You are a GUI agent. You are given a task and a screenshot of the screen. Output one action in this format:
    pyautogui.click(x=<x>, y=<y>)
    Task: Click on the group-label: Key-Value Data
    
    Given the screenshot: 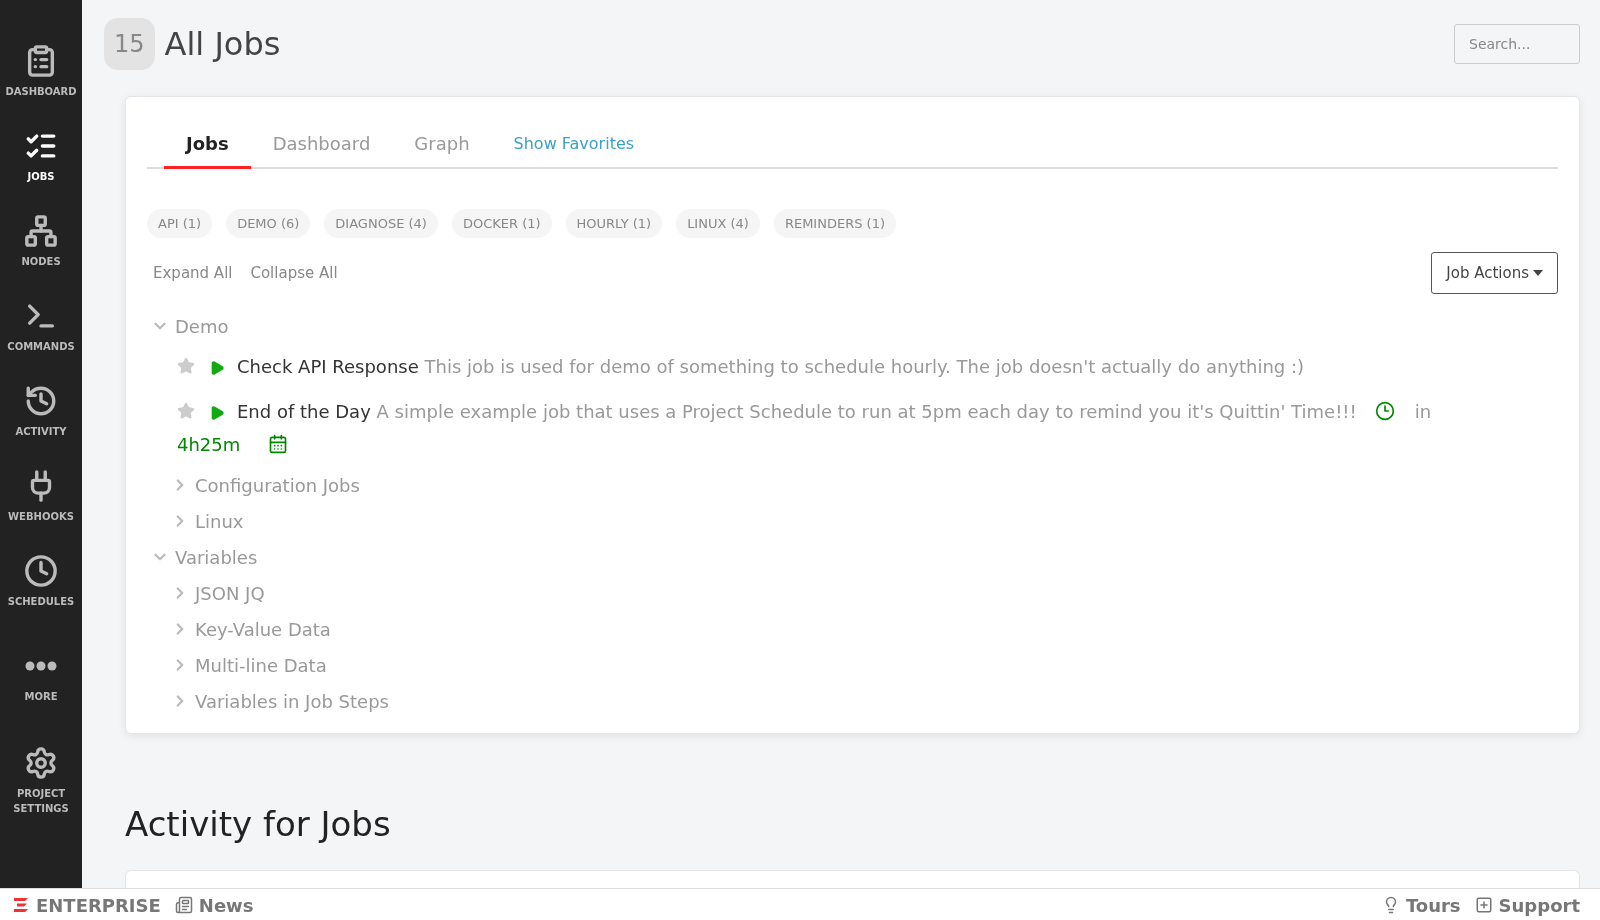 What is the action you would take?
    pyautogui.click(x=263, y=629)
    